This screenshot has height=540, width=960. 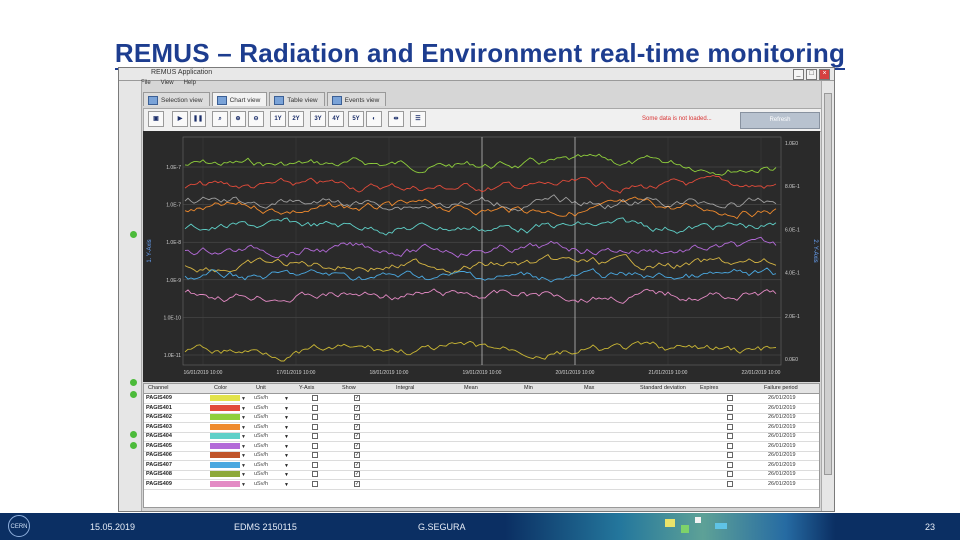 What do you see at coordinates (481, 437) in the screenshot?
I see `table-row: PAGIS404 ▼ uSv/h ▼ ✓ 26/01/2019` at bounding box center [481, 437].